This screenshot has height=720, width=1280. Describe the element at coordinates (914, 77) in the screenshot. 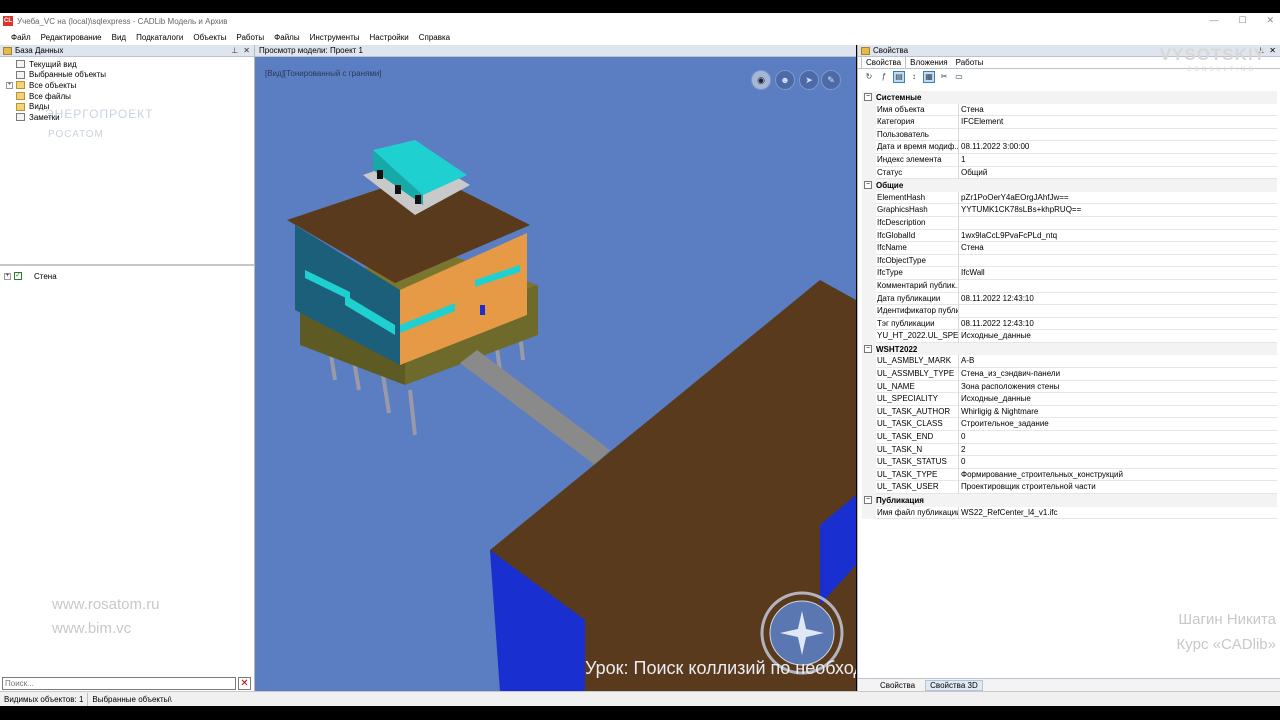

I see `sort-icon: ↕` at that location.